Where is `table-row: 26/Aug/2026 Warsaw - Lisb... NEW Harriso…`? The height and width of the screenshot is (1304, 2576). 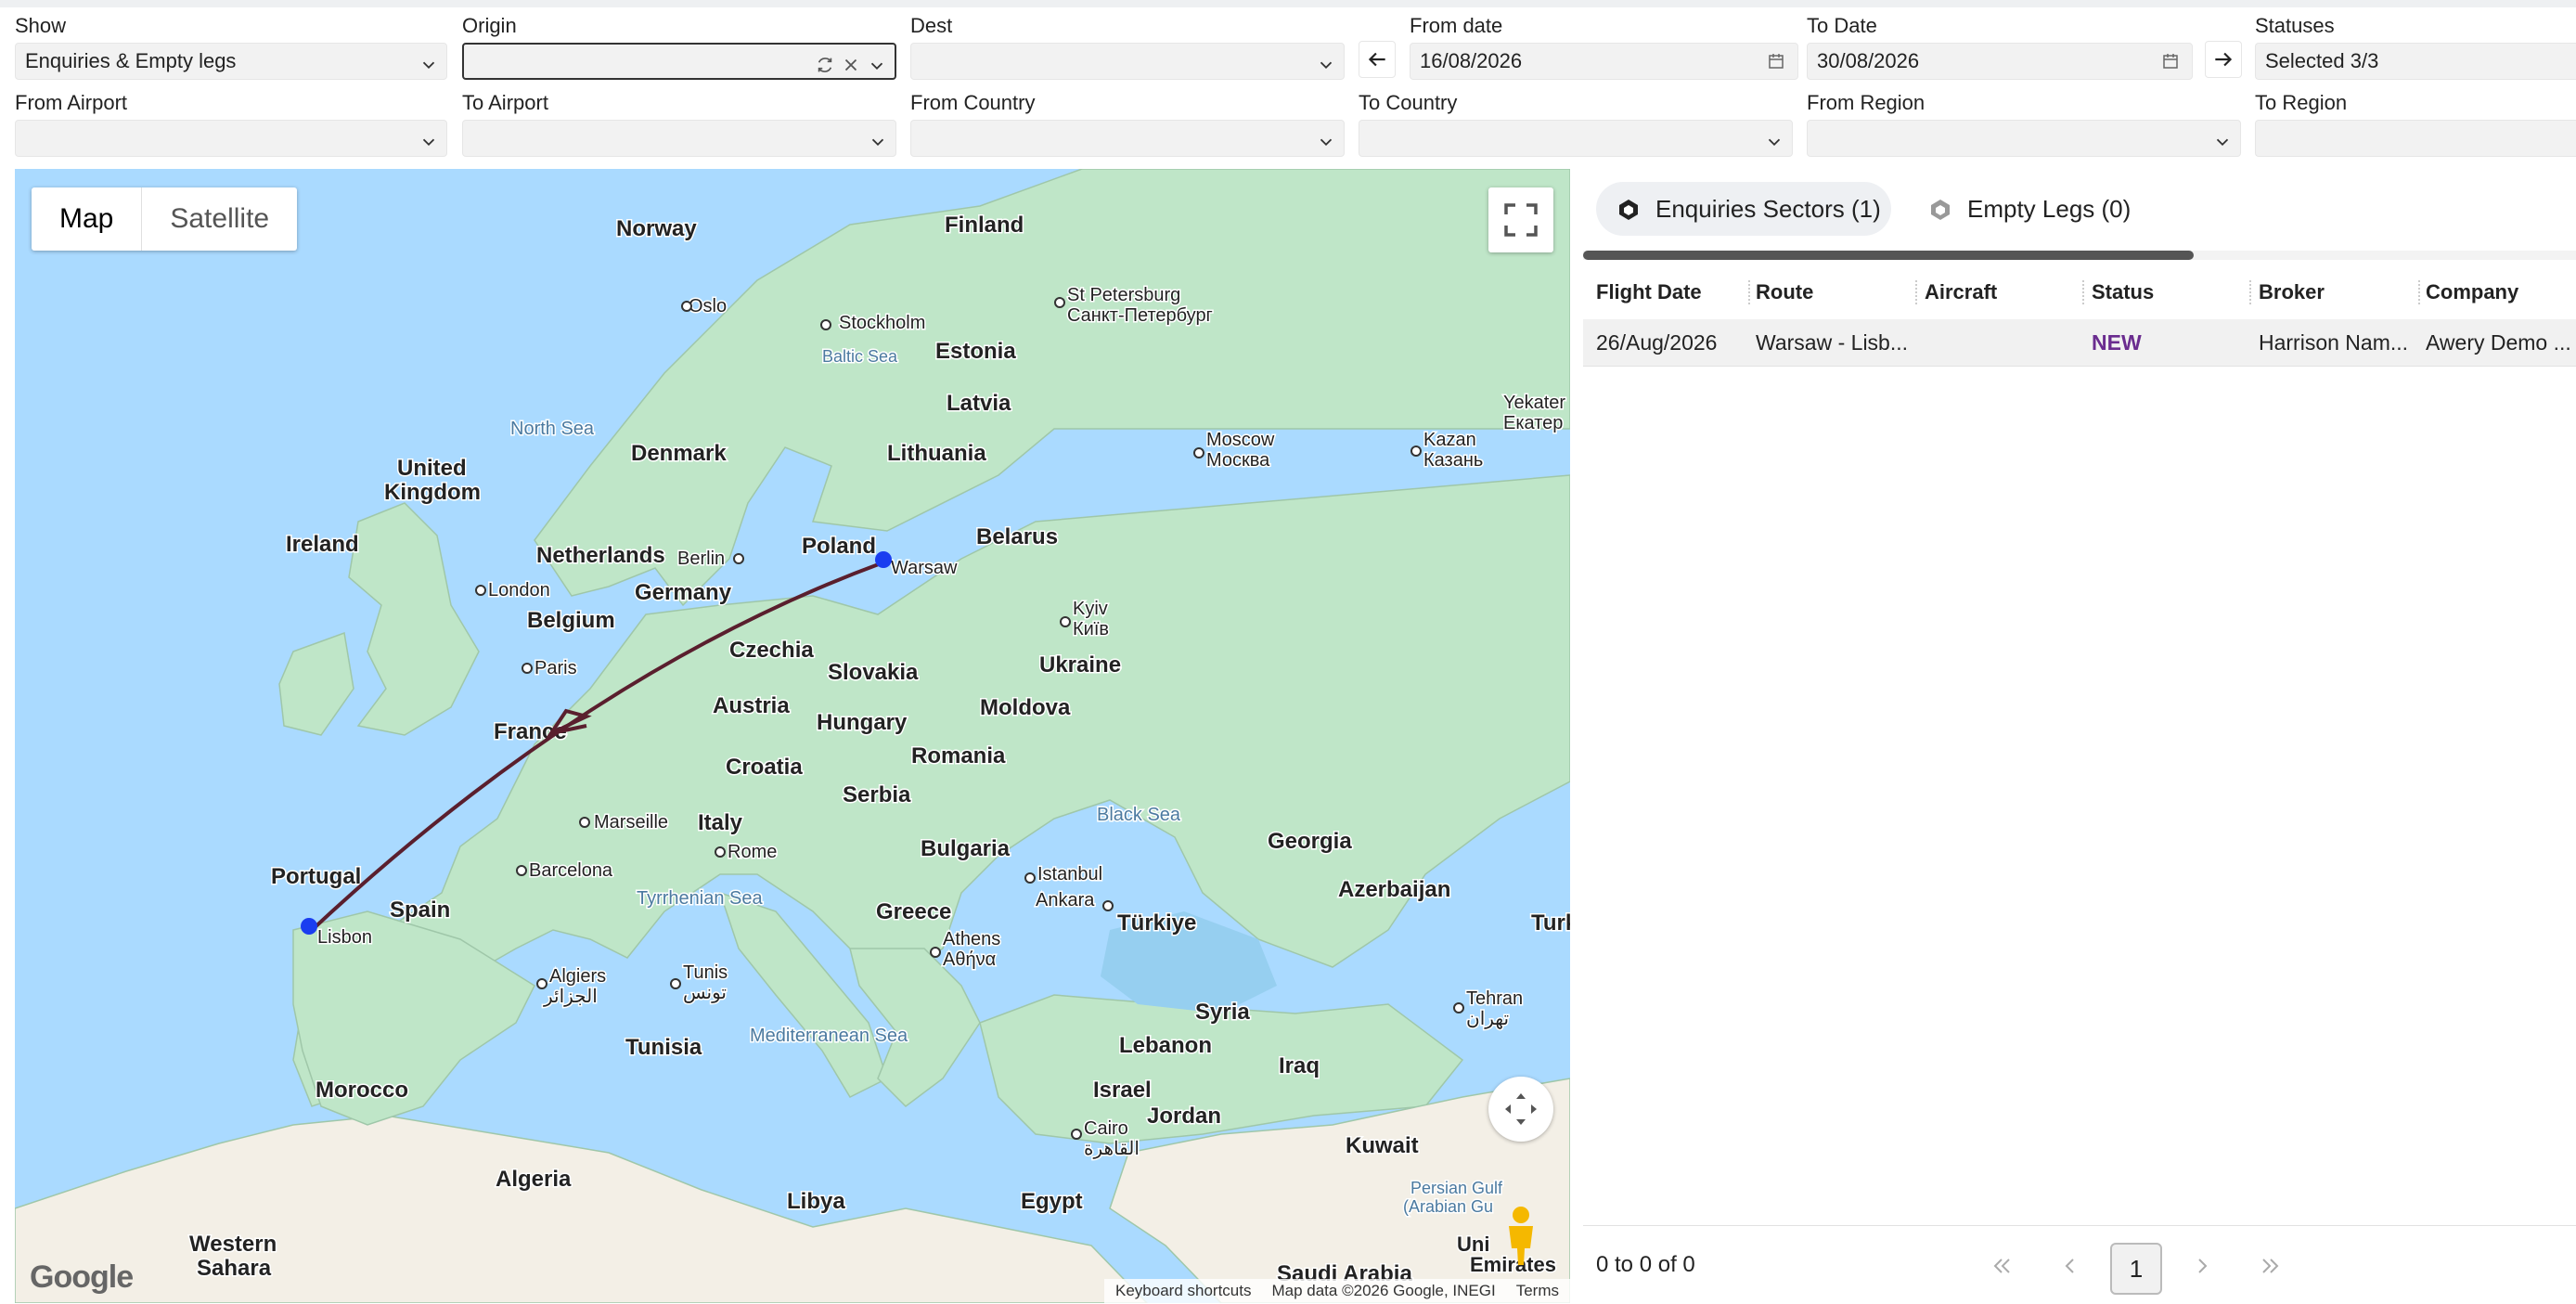 table-row: 26/Aug/2026 Warsaw - Lisb... NEW Harriso… is located at coordinates (2079, 343).